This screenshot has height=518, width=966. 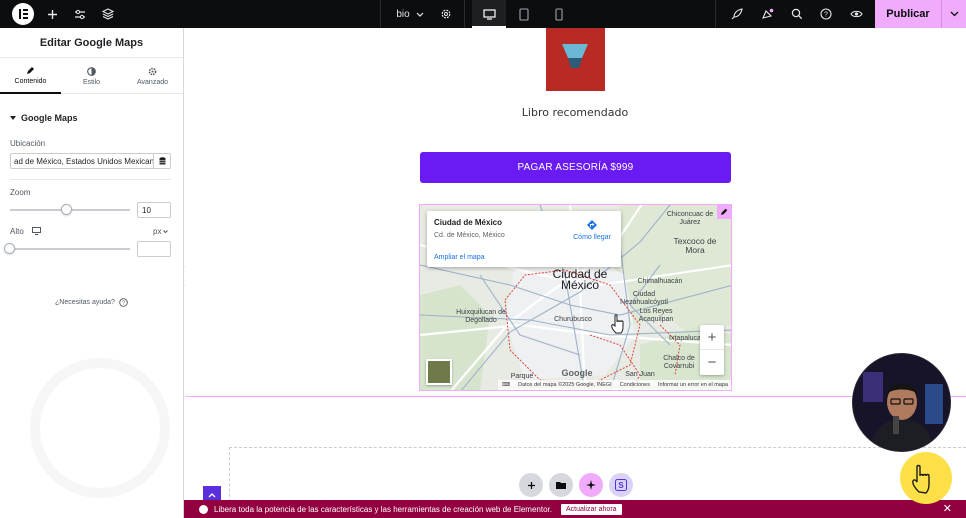 I want to click on elementor-logo-icon, so click(x=23, y=14).